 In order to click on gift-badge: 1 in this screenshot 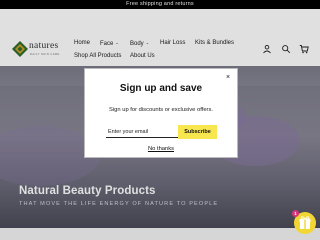, I will do `click(295, 213)`.